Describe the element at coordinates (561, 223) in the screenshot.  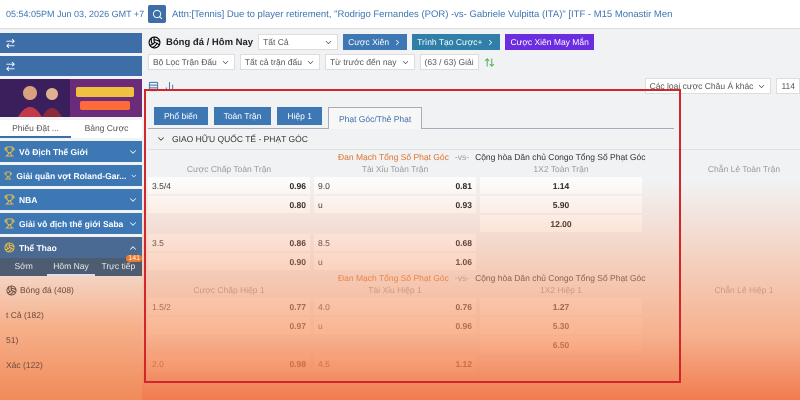
I see `odds-cell: 12.00` at that location.